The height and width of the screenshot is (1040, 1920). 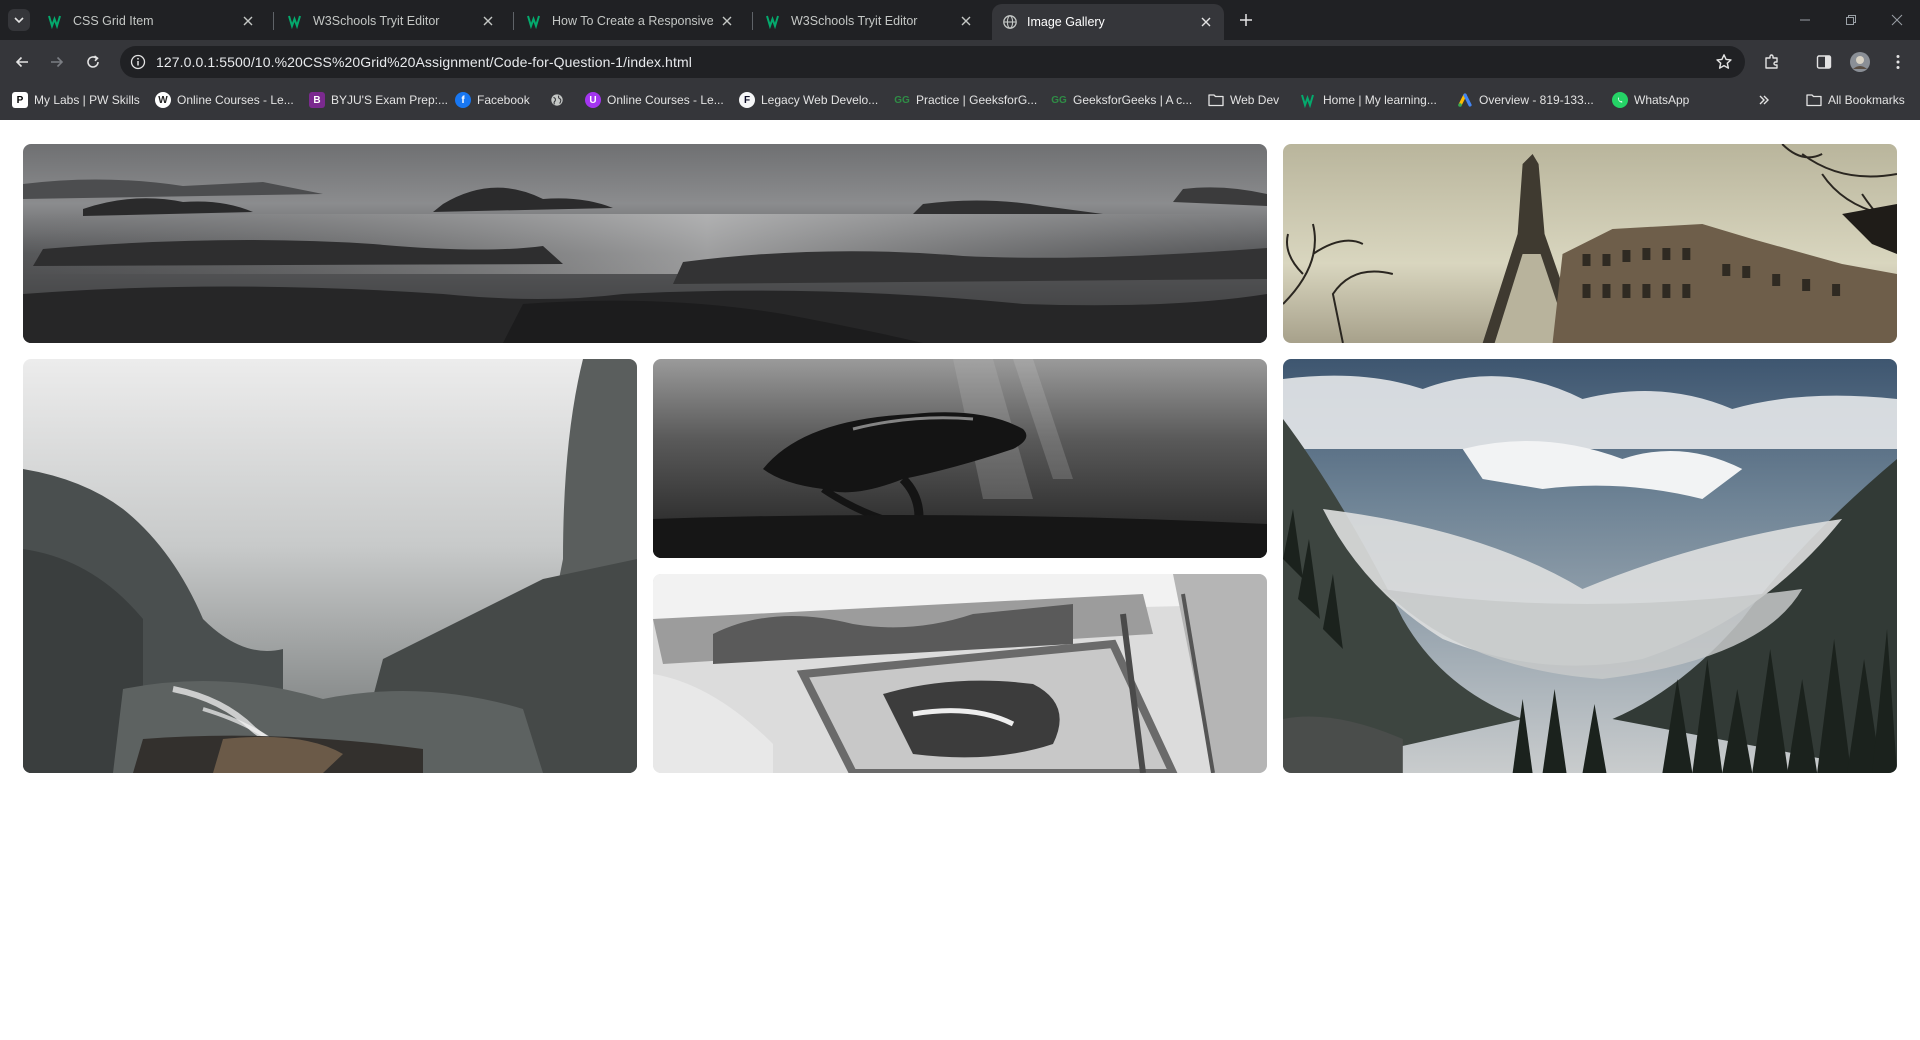 I want to click on extensions-button, so click(x=1772, y=62).